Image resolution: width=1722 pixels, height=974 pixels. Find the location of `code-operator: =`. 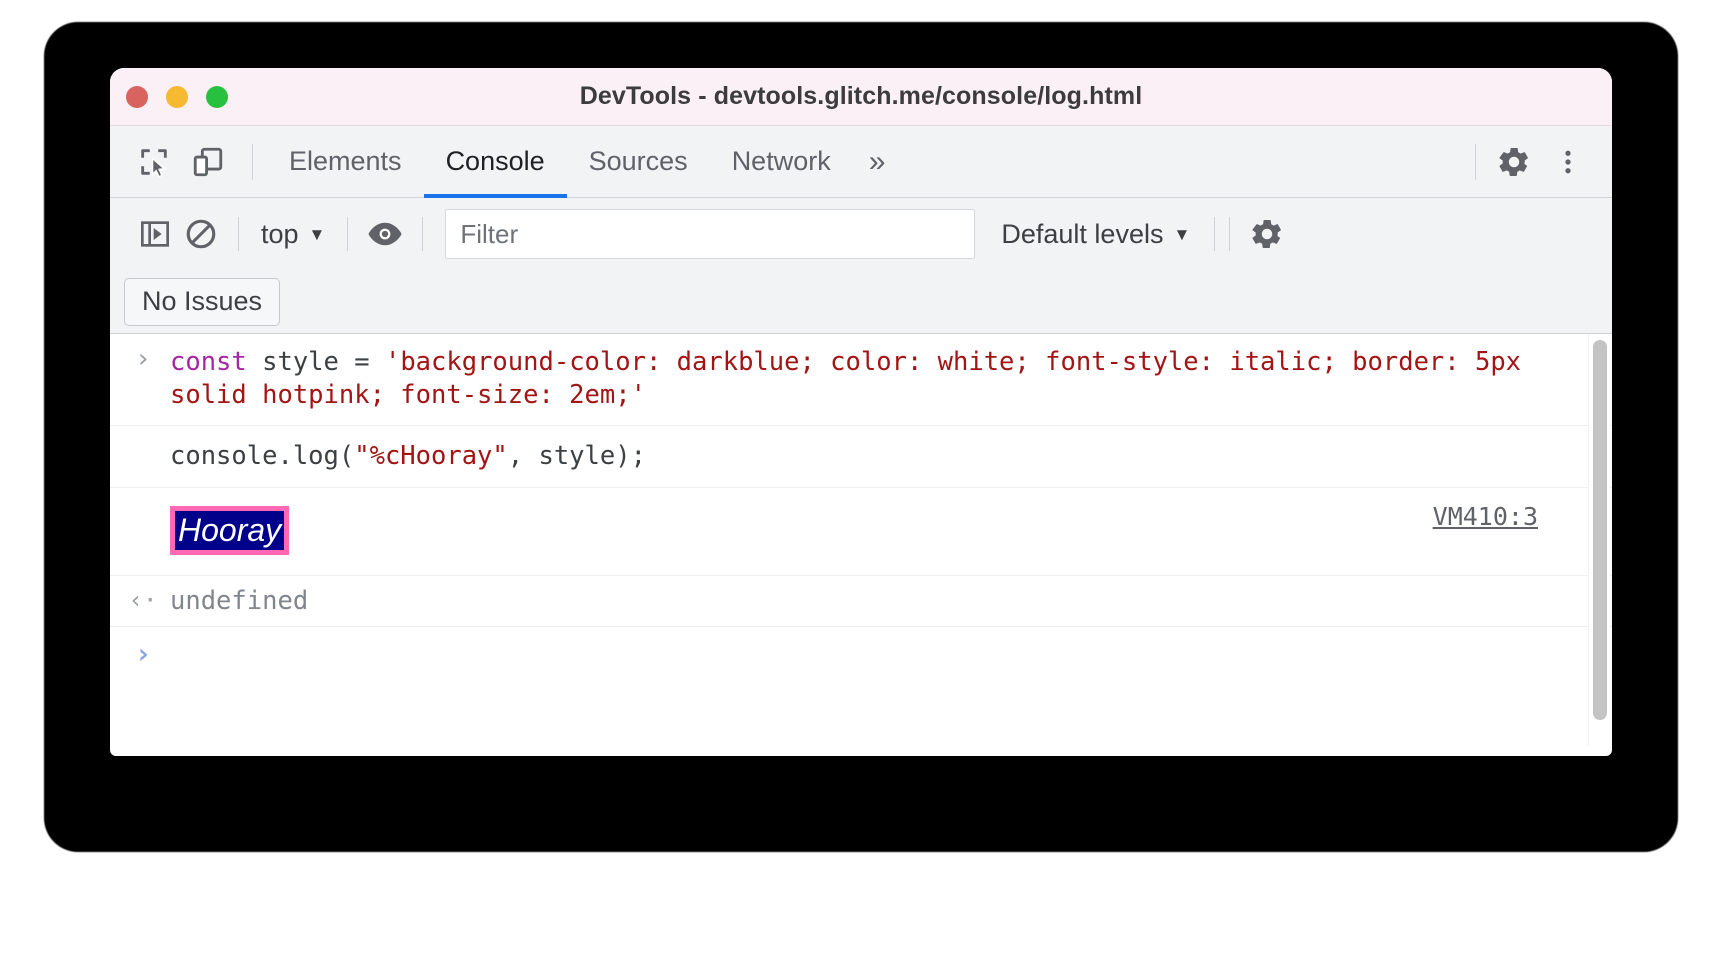

code-operator: = is located at coordinates (369, 362).